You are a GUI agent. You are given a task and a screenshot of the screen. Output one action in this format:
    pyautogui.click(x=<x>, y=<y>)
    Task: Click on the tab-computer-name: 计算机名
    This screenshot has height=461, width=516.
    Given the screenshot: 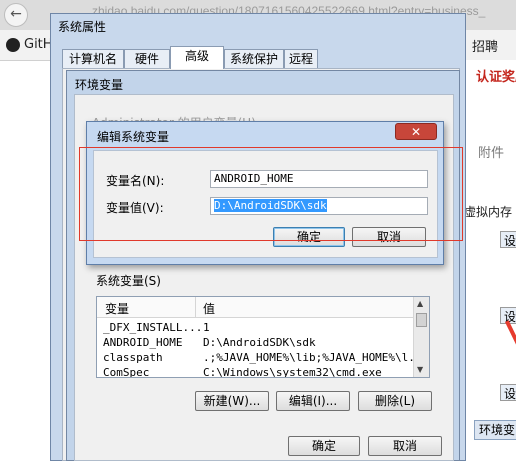 What is the action you would take?
    pyautogui.click(x=93, y=58)
    